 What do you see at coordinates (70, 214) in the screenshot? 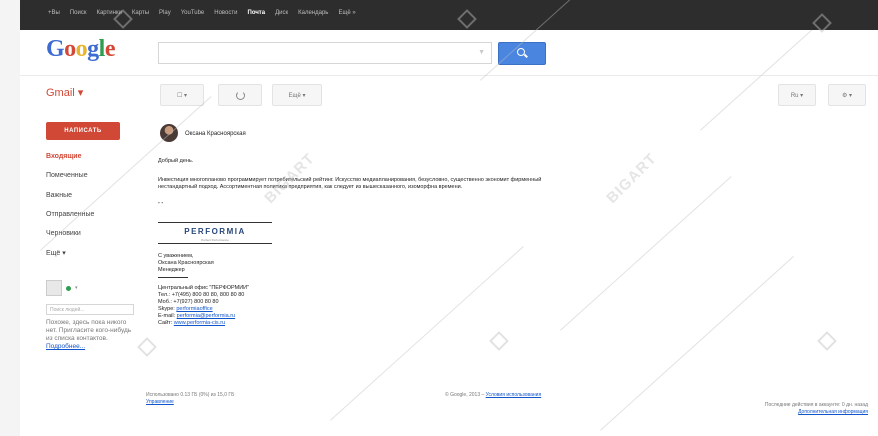
I see `sidebar-item-sent: Отправленные` at bounding box center [70, 214].